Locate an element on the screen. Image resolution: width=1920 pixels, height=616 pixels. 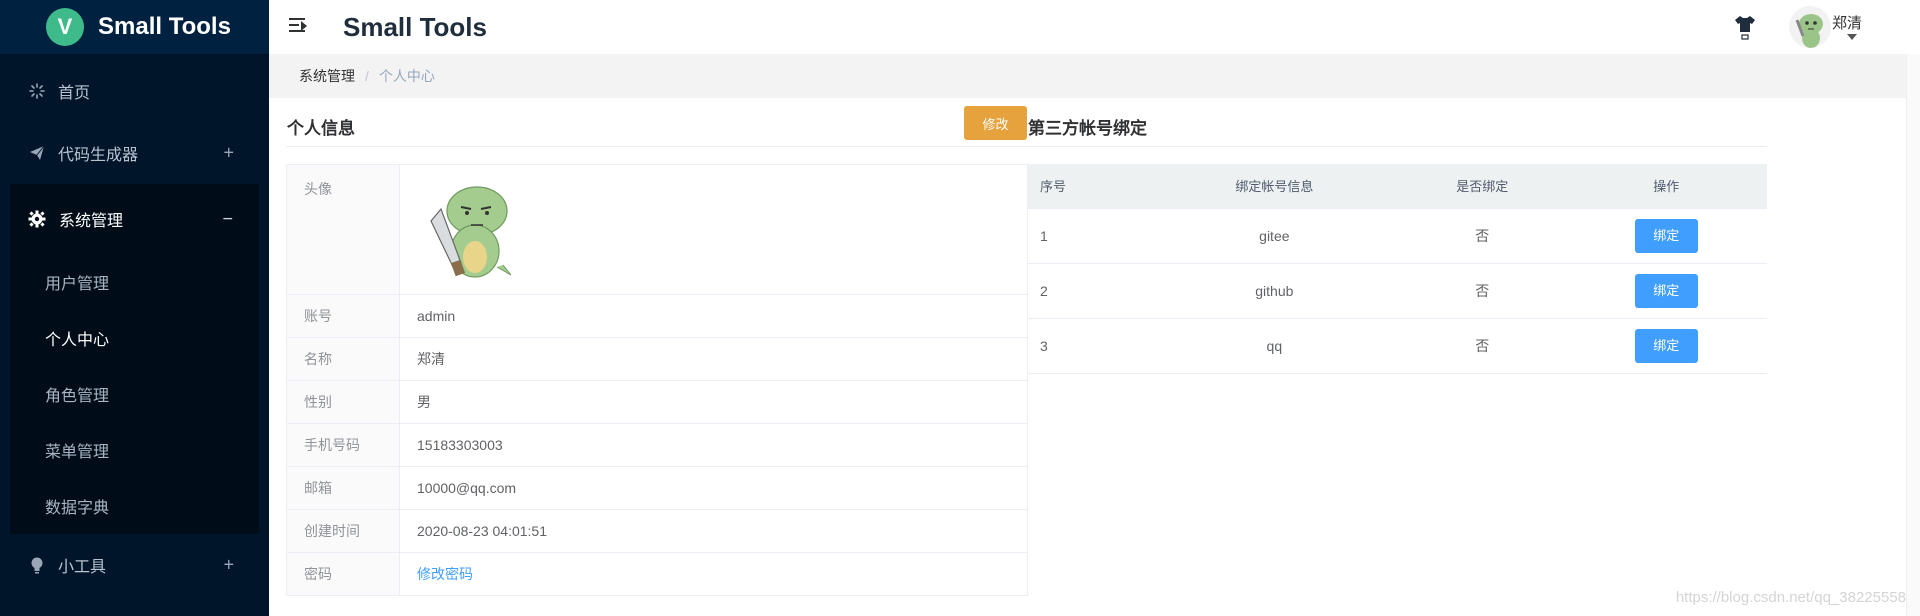
table-row: 邮箱 10000@qq.com is located at coordinates (657, 488).